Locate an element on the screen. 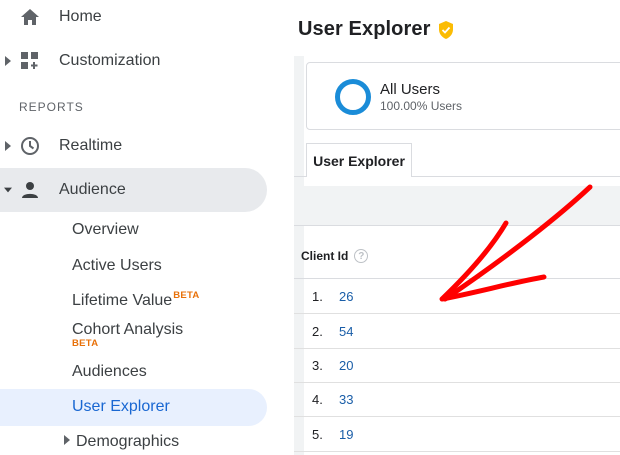 Image resolution: width=620 pixels, height=455 pixels. table-row: 1. 26 is located at coordinates (457, 296).